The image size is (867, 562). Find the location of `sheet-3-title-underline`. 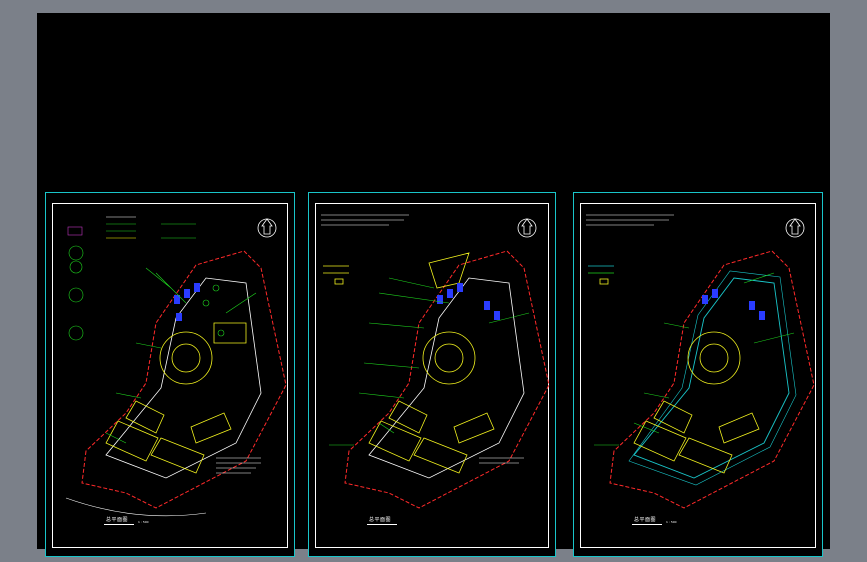

sheet-3-title-underline is located at coordinates (647, 524).